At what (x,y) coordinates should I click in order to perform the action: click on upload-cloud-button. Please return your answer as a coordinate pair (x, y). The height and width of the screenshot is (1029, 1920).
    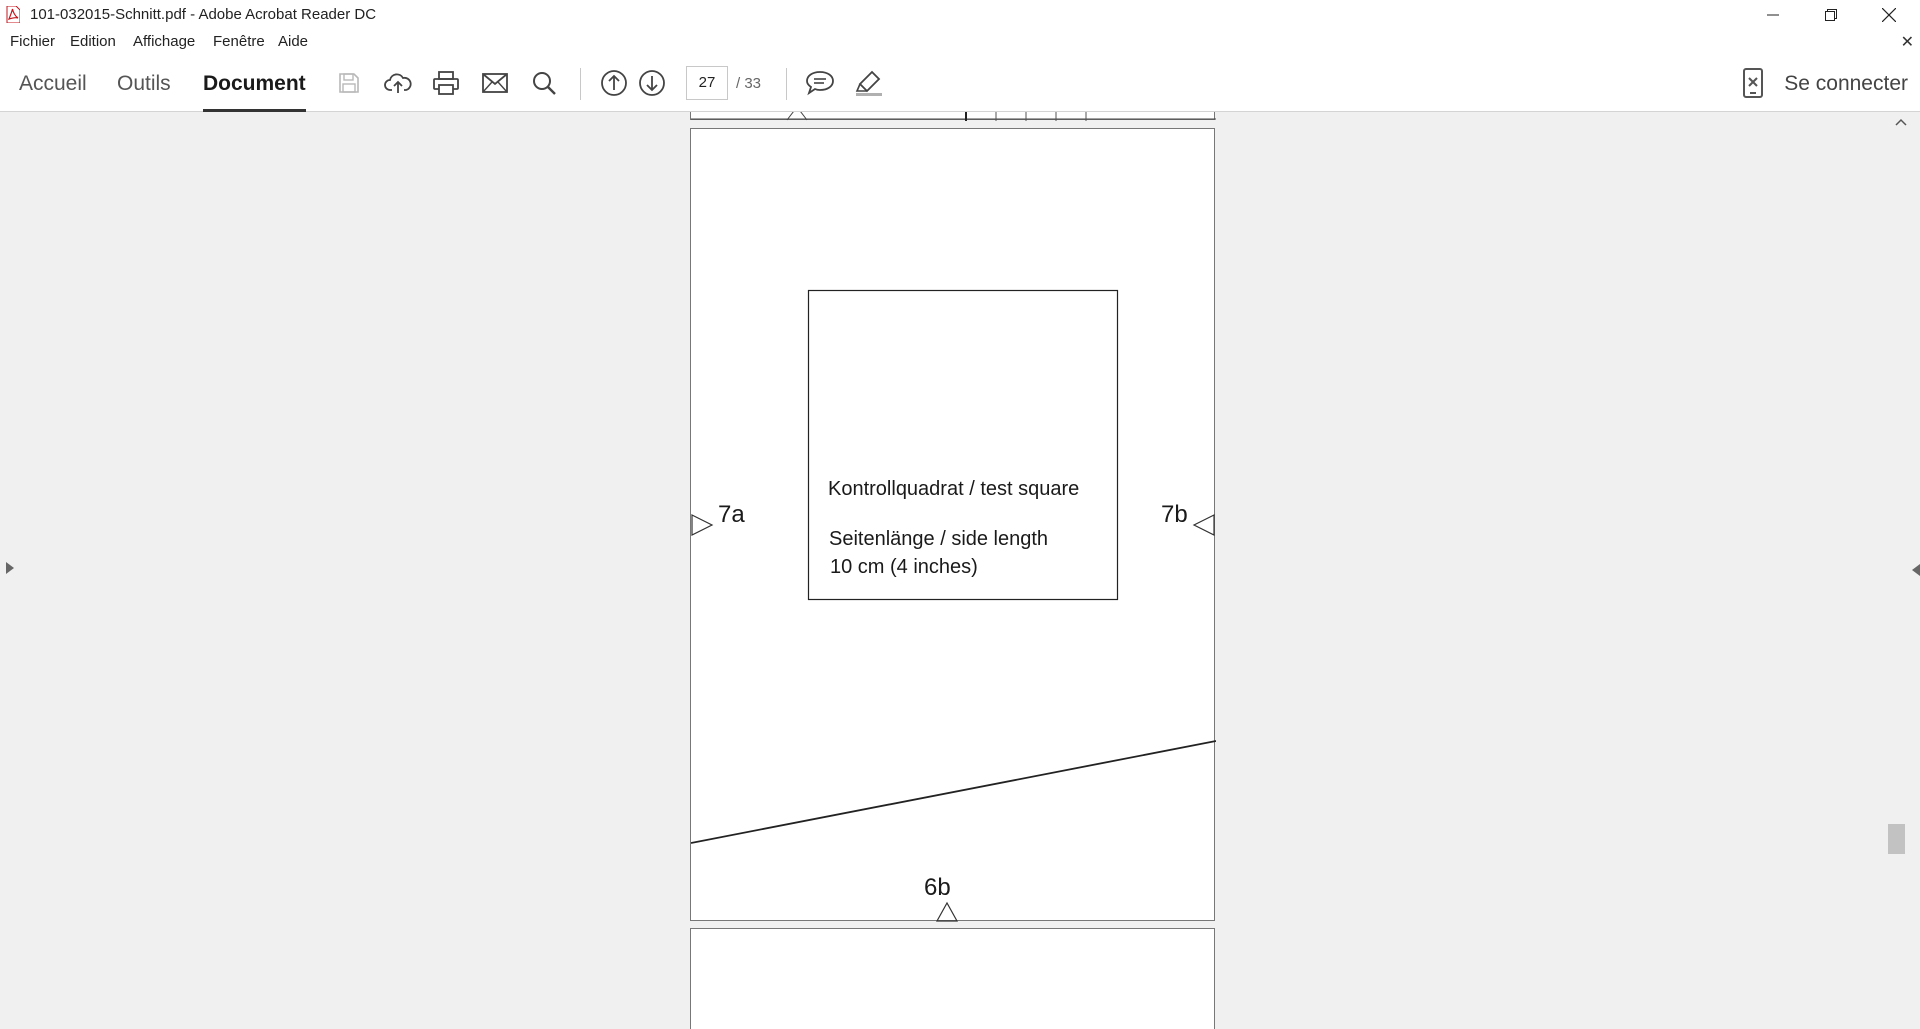
    Looking at the image, I should click on (398, 83).